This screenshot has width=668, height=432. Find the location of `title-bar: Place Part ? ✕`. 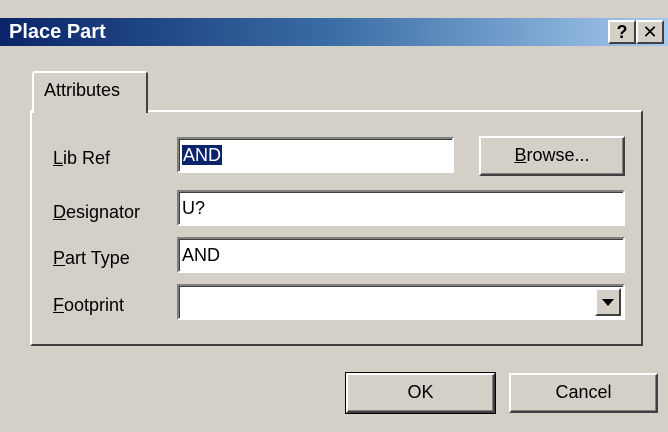

title-bar: Place Part ? ✕ is located at coordinates (334, 32).